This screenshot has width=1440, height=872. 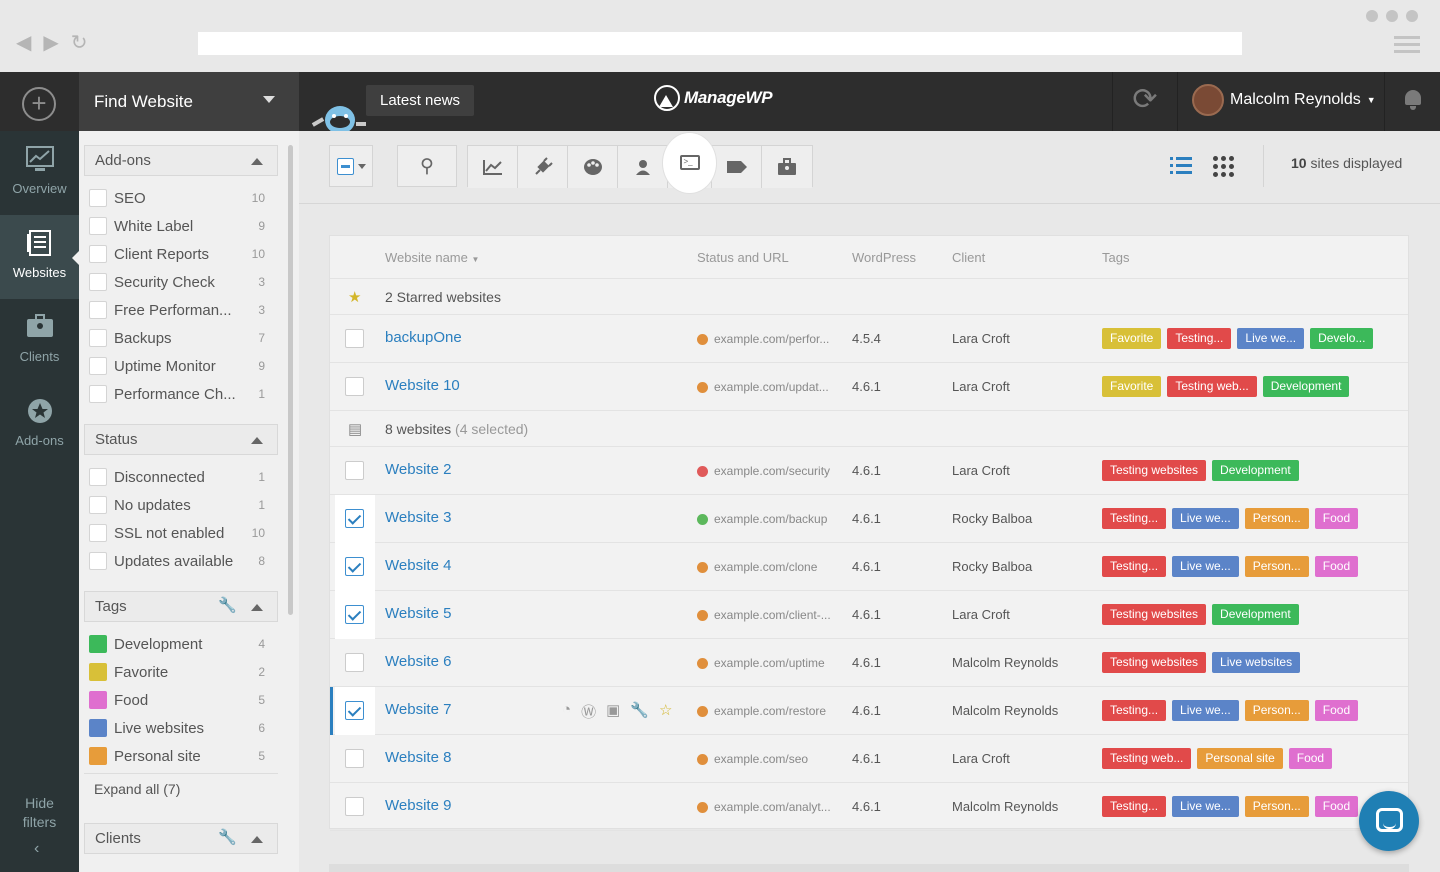 I want to click on notifications-button, so click(x=1412, y=101).